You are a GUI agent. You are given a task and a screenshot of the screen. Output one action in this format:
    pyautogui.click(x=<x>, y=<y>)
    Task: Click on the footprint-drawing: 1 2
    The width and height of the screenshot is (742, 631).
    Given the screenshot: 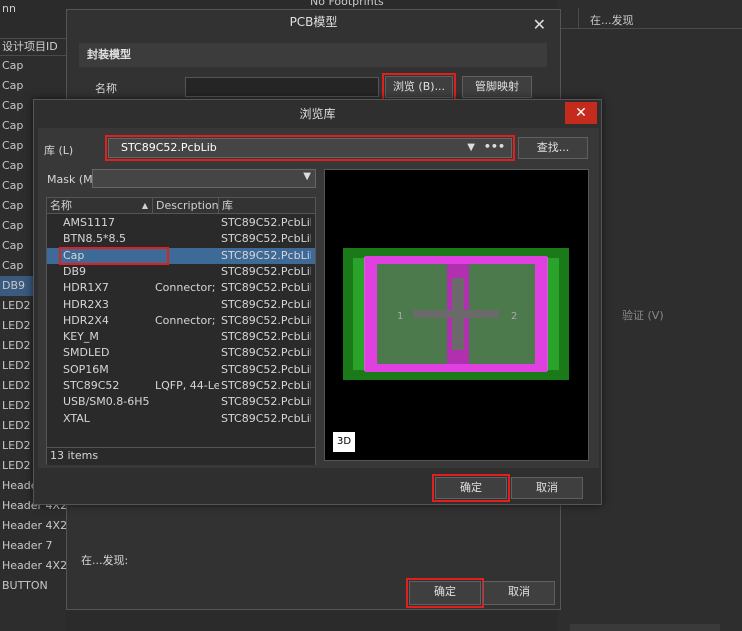 What is the action you would take?
    pyautogui.click(x=456, y=314)
    